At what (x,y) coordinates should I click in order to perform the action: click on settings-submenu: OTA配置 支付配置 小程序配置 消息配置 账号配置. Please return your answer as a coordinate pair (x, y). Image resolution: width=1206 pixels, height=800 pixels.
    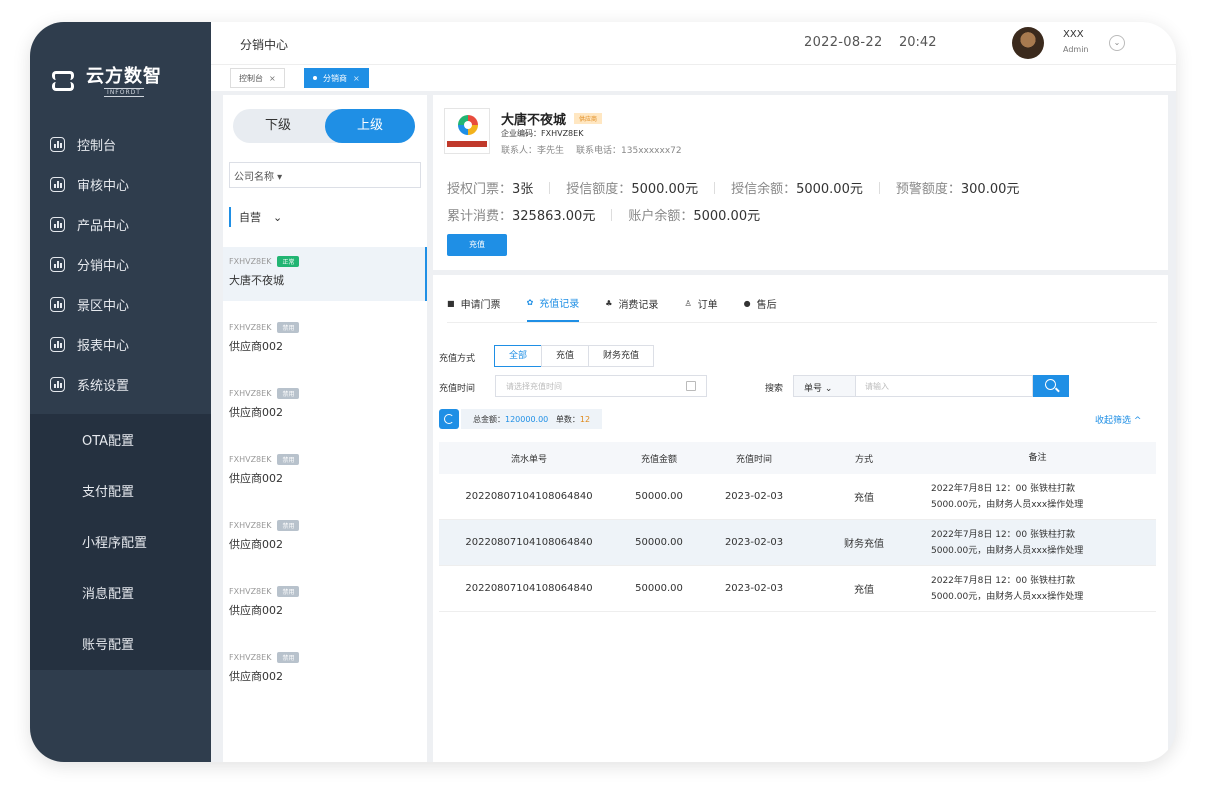
    Looking at the image, I should click on (120, 542).